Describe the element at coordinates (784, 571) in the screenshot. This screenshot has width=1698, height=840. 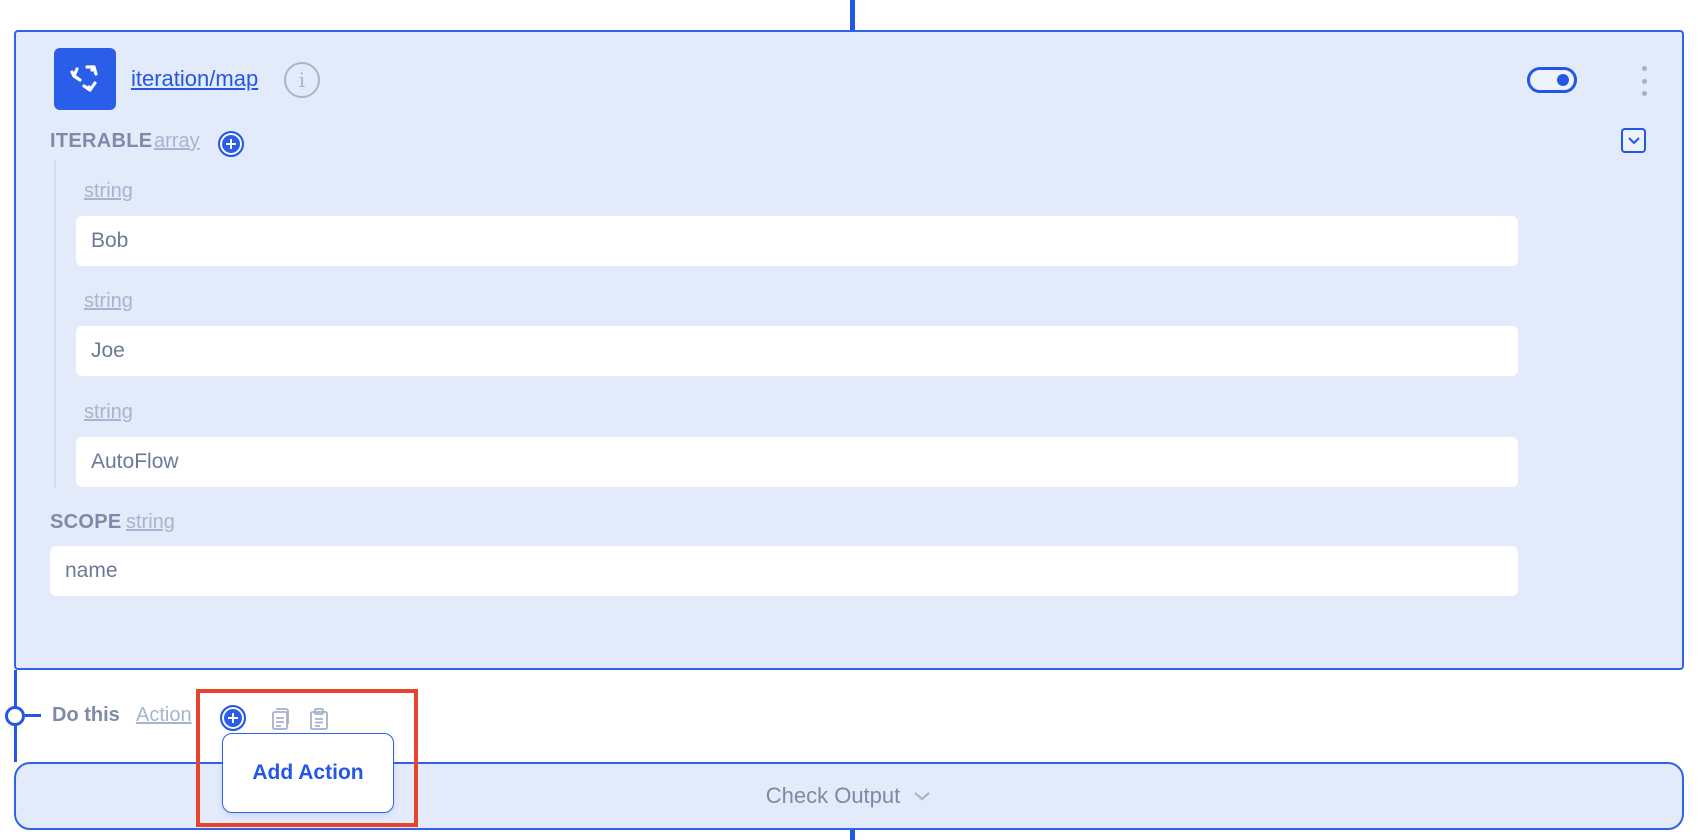
I see `scope-input: name` at that location.